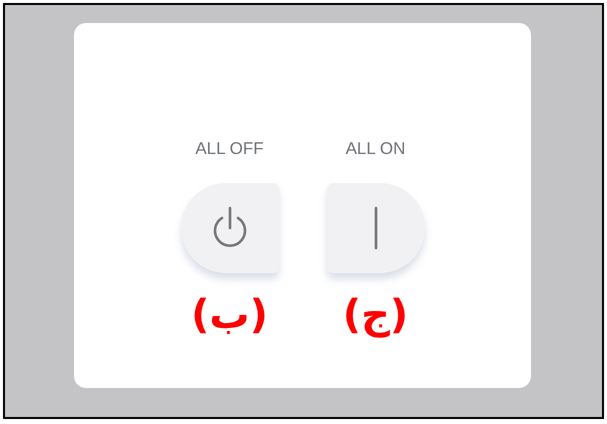  Describe the element at coordinates (376, 149) in the screenshot. I see `switch-label: ALL ON` at that location.